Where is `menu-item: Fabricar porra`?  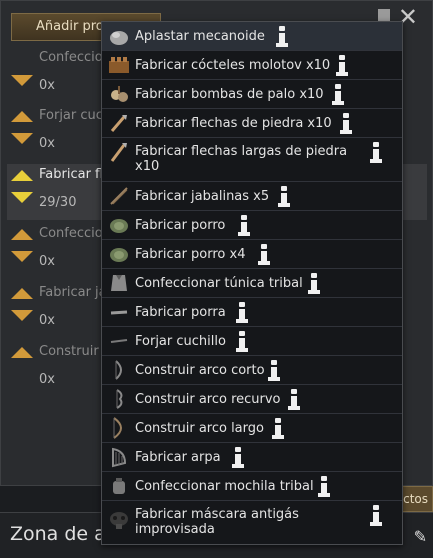
menu-item: Fabricar porra is located at coordinates (252, 312).